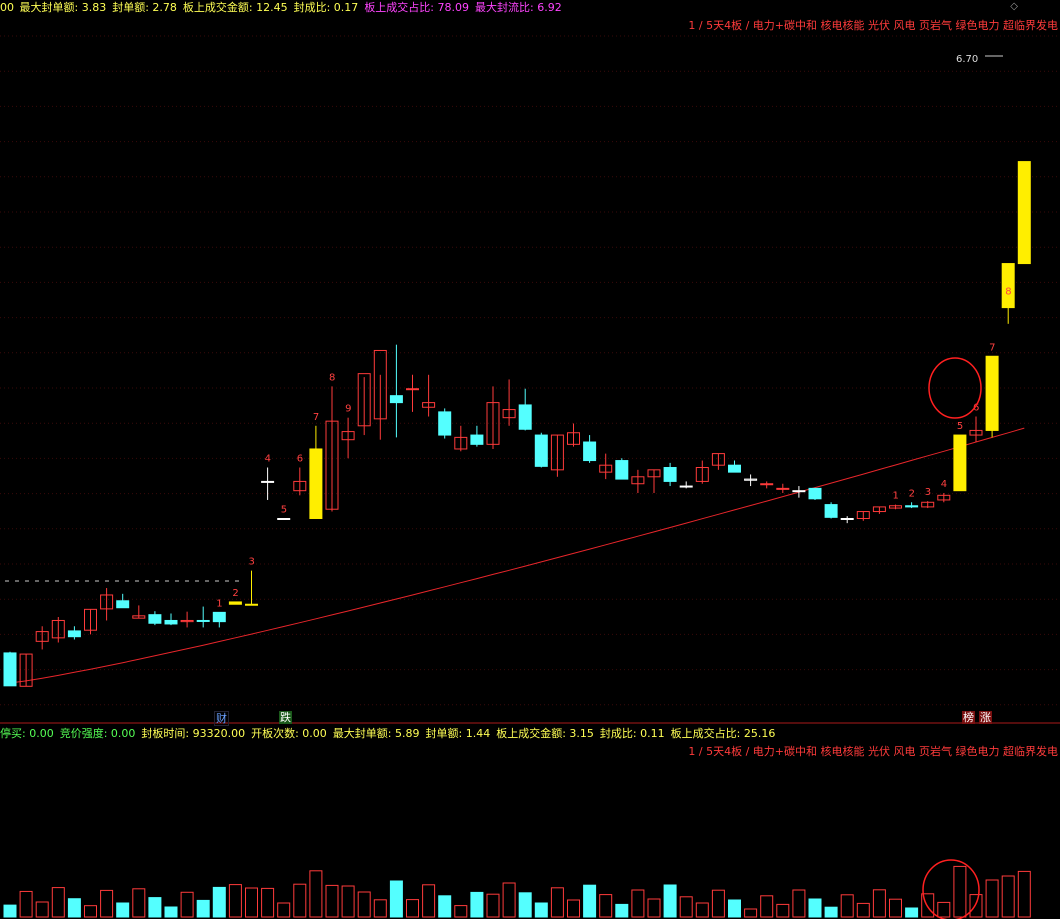  What do you see at coordinates (300, 459) in the screenshot?
I see `board-label: 6` at bounding box center [300, 459].